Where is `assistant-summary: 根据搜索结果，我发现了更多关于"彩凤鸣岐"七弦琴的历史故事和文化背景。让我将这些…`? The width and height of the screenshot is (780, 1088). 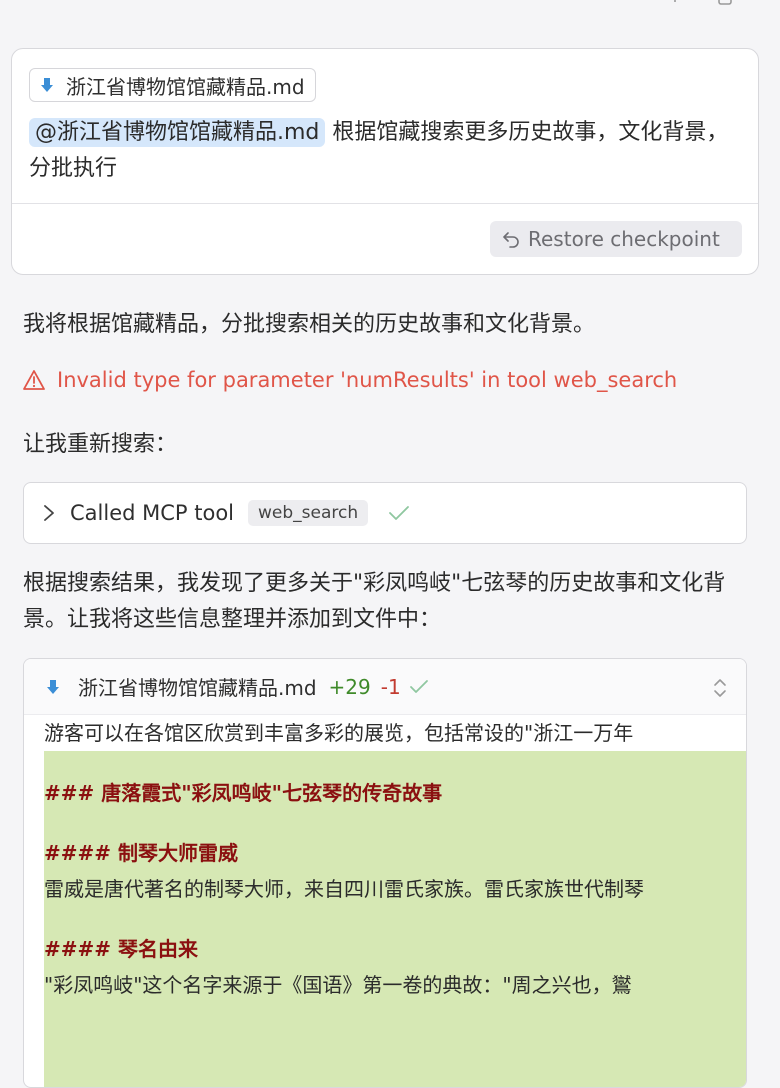 assistant-summary: 根据搜索结果，我发现了更多关于"彩凤鸣岐"七弦琴的历史故事和文化背景。让我将这些… is located at coordinates (374, 601).